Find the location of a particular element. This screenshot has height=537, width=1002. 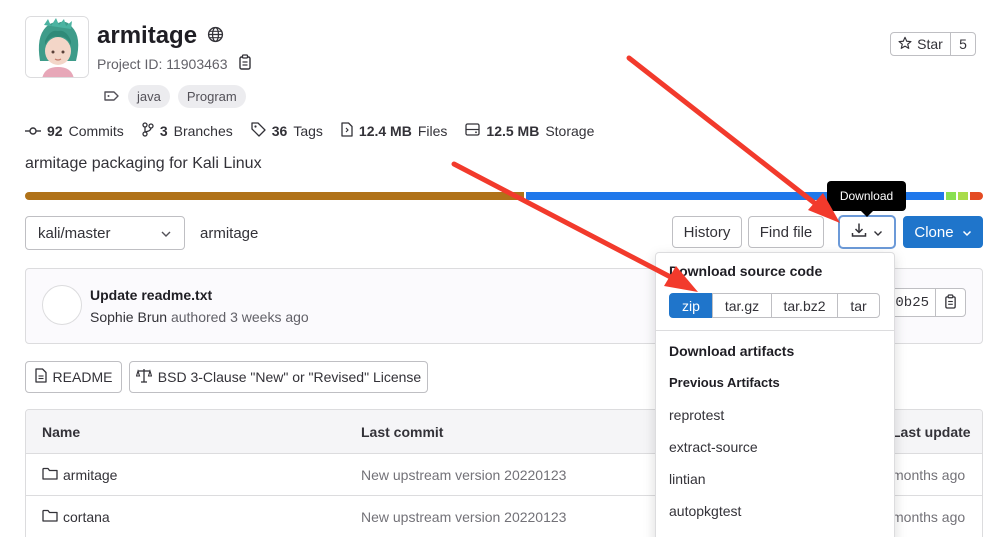

topic-badge: Program is located at coordinates (211, 96).